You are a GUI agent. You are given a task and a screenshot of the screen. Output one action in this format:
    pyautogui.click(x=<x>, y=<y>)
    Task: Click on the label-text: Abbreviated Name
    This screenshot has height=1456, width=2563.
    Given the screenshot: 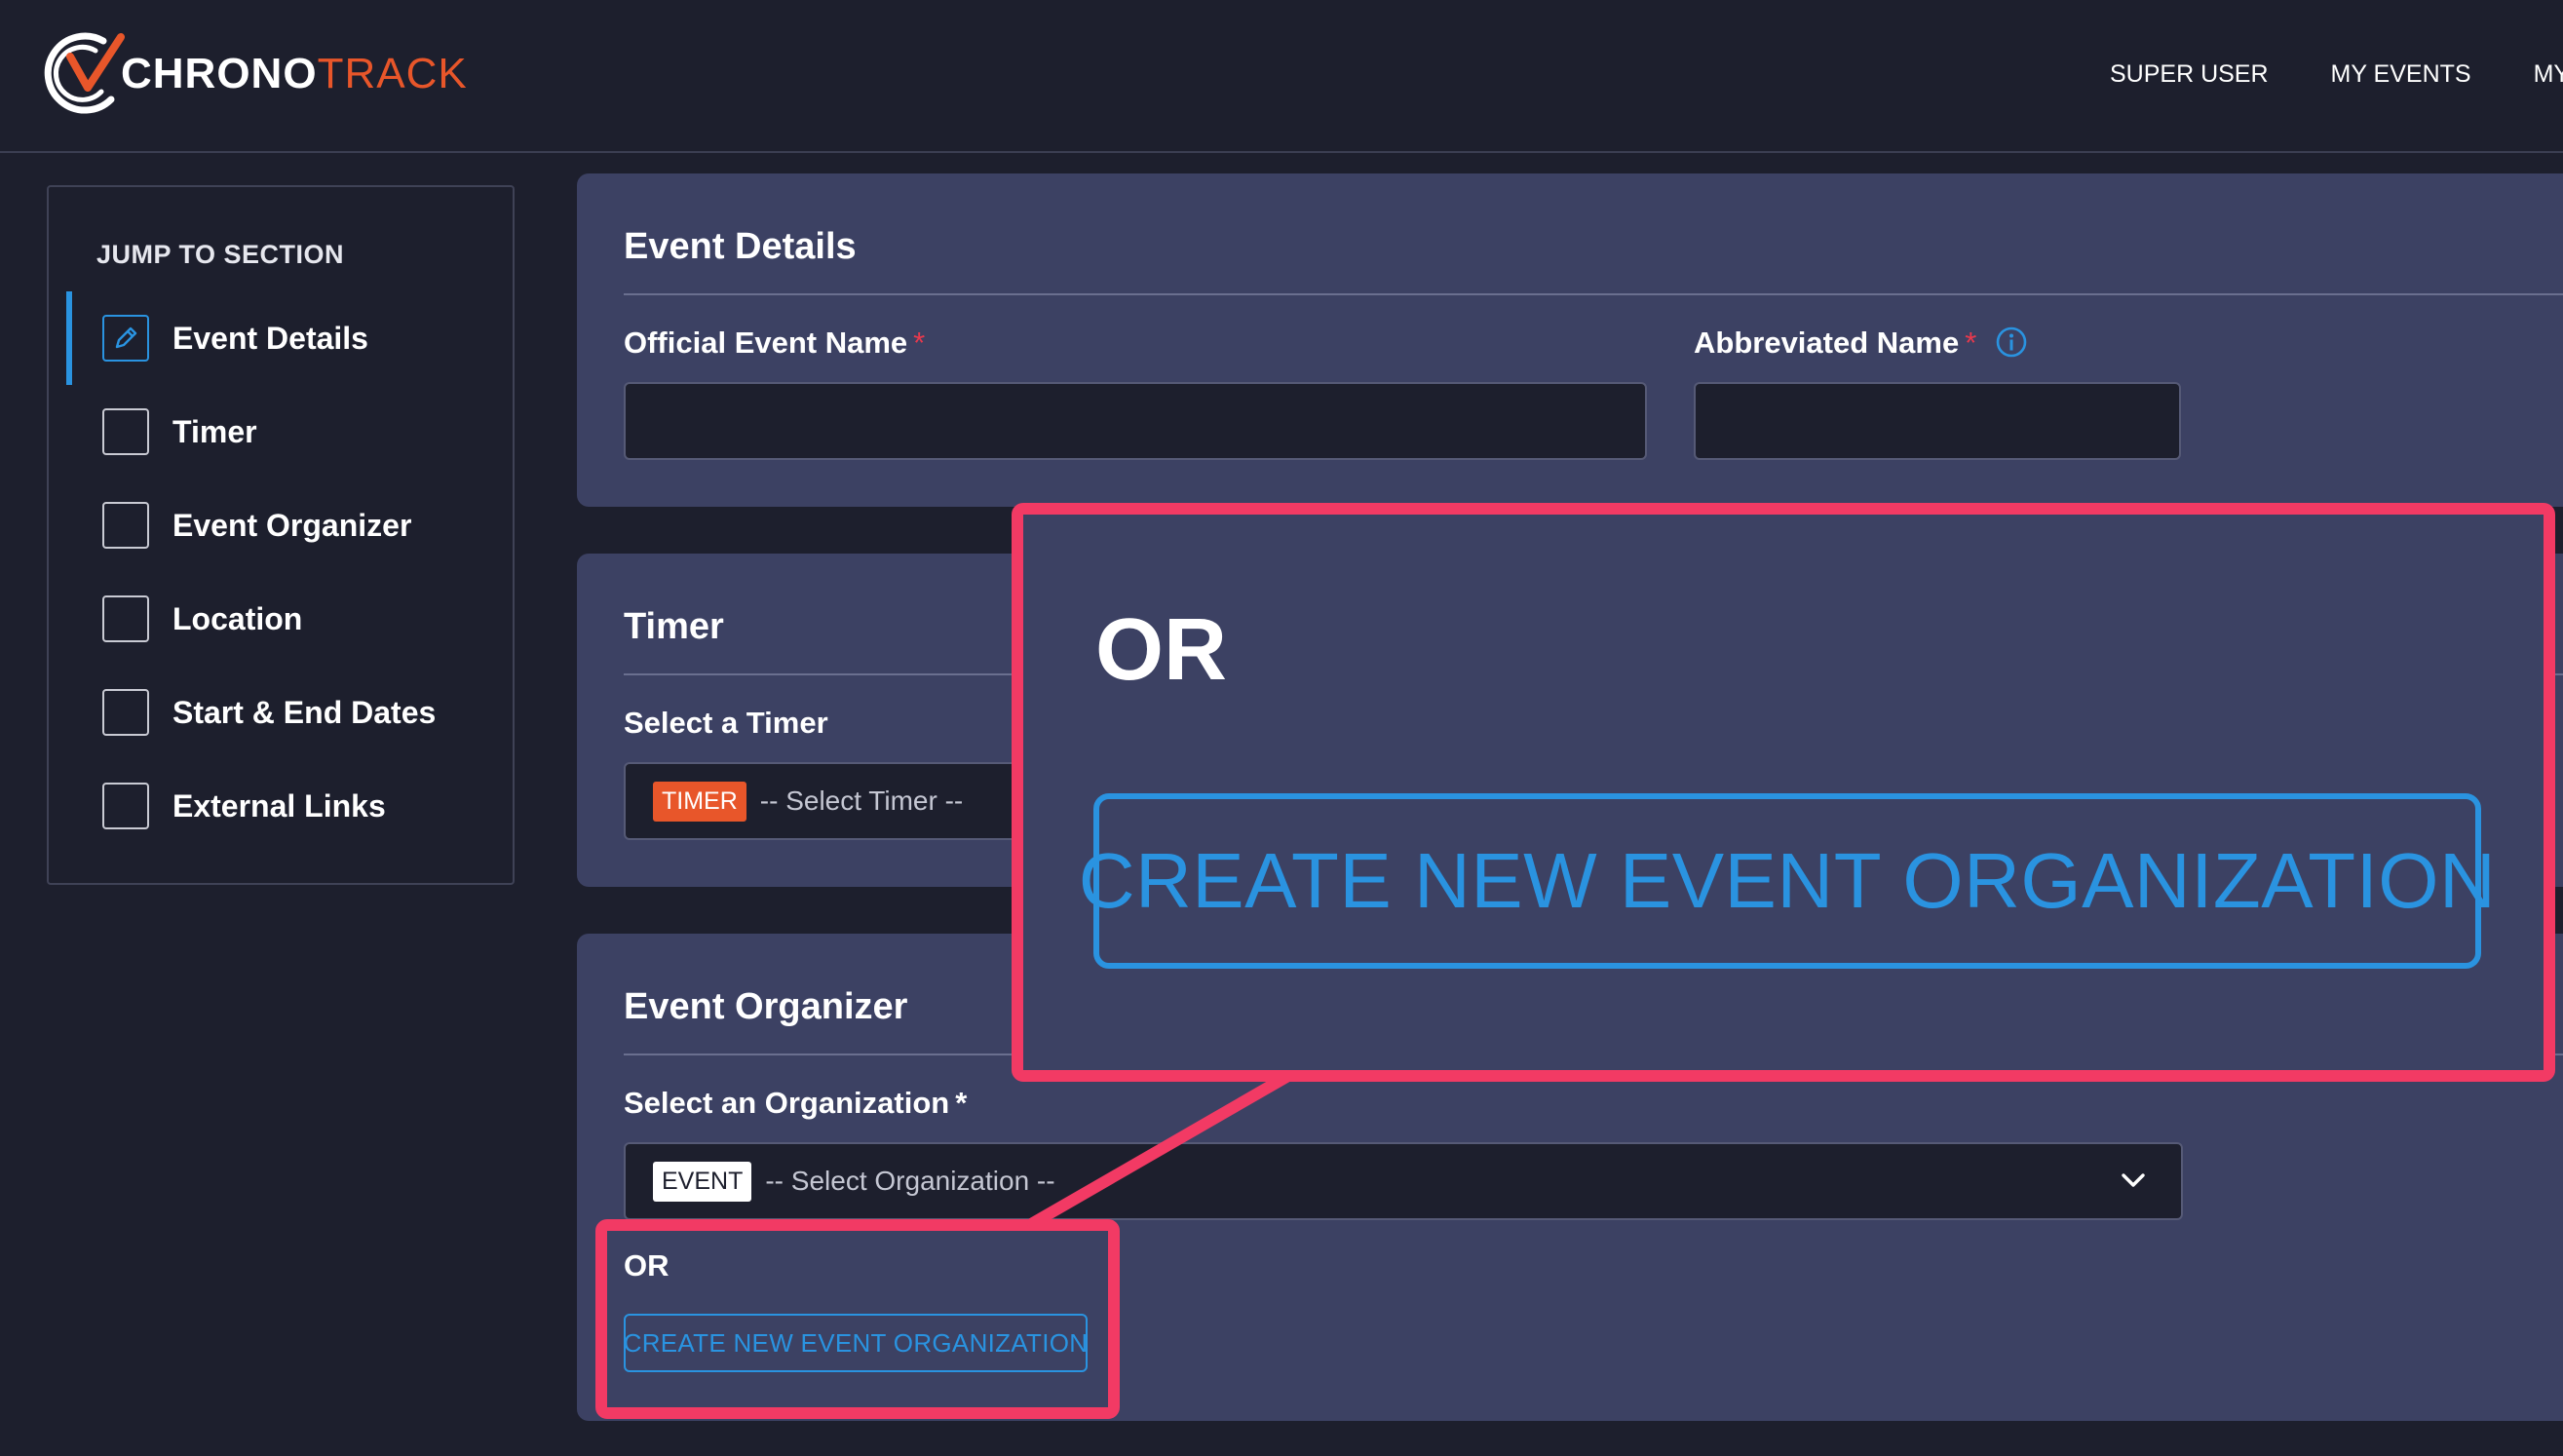 What is the action you would take?
    pyautogui.click(x=1827, y=343)
    